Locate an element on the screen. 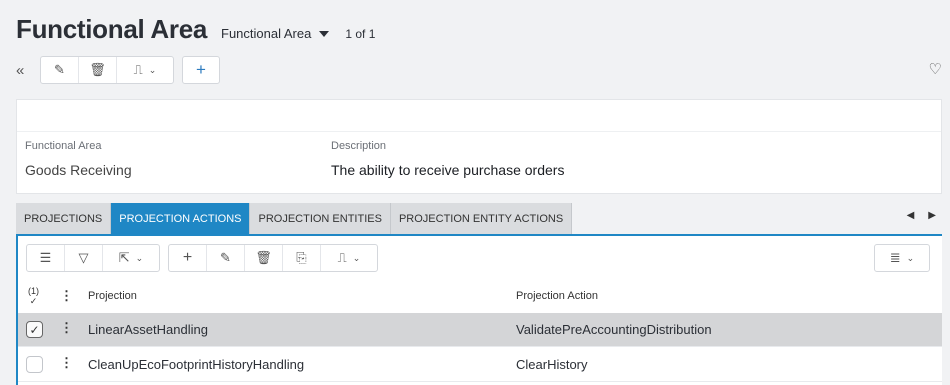  card-strip is located at coordinates (479, 116).